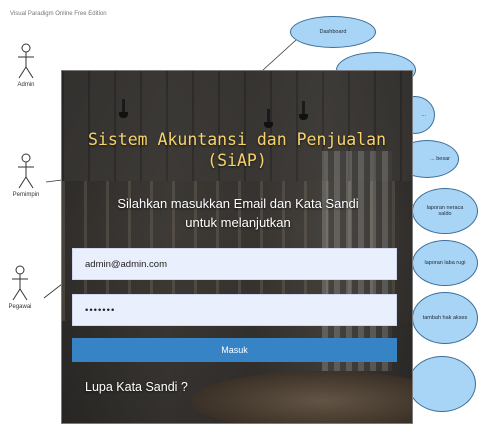 The width and height of the screenshot is (503, 424). I want to click on use-case-dashboard: Dashboard, so click(333, 32).